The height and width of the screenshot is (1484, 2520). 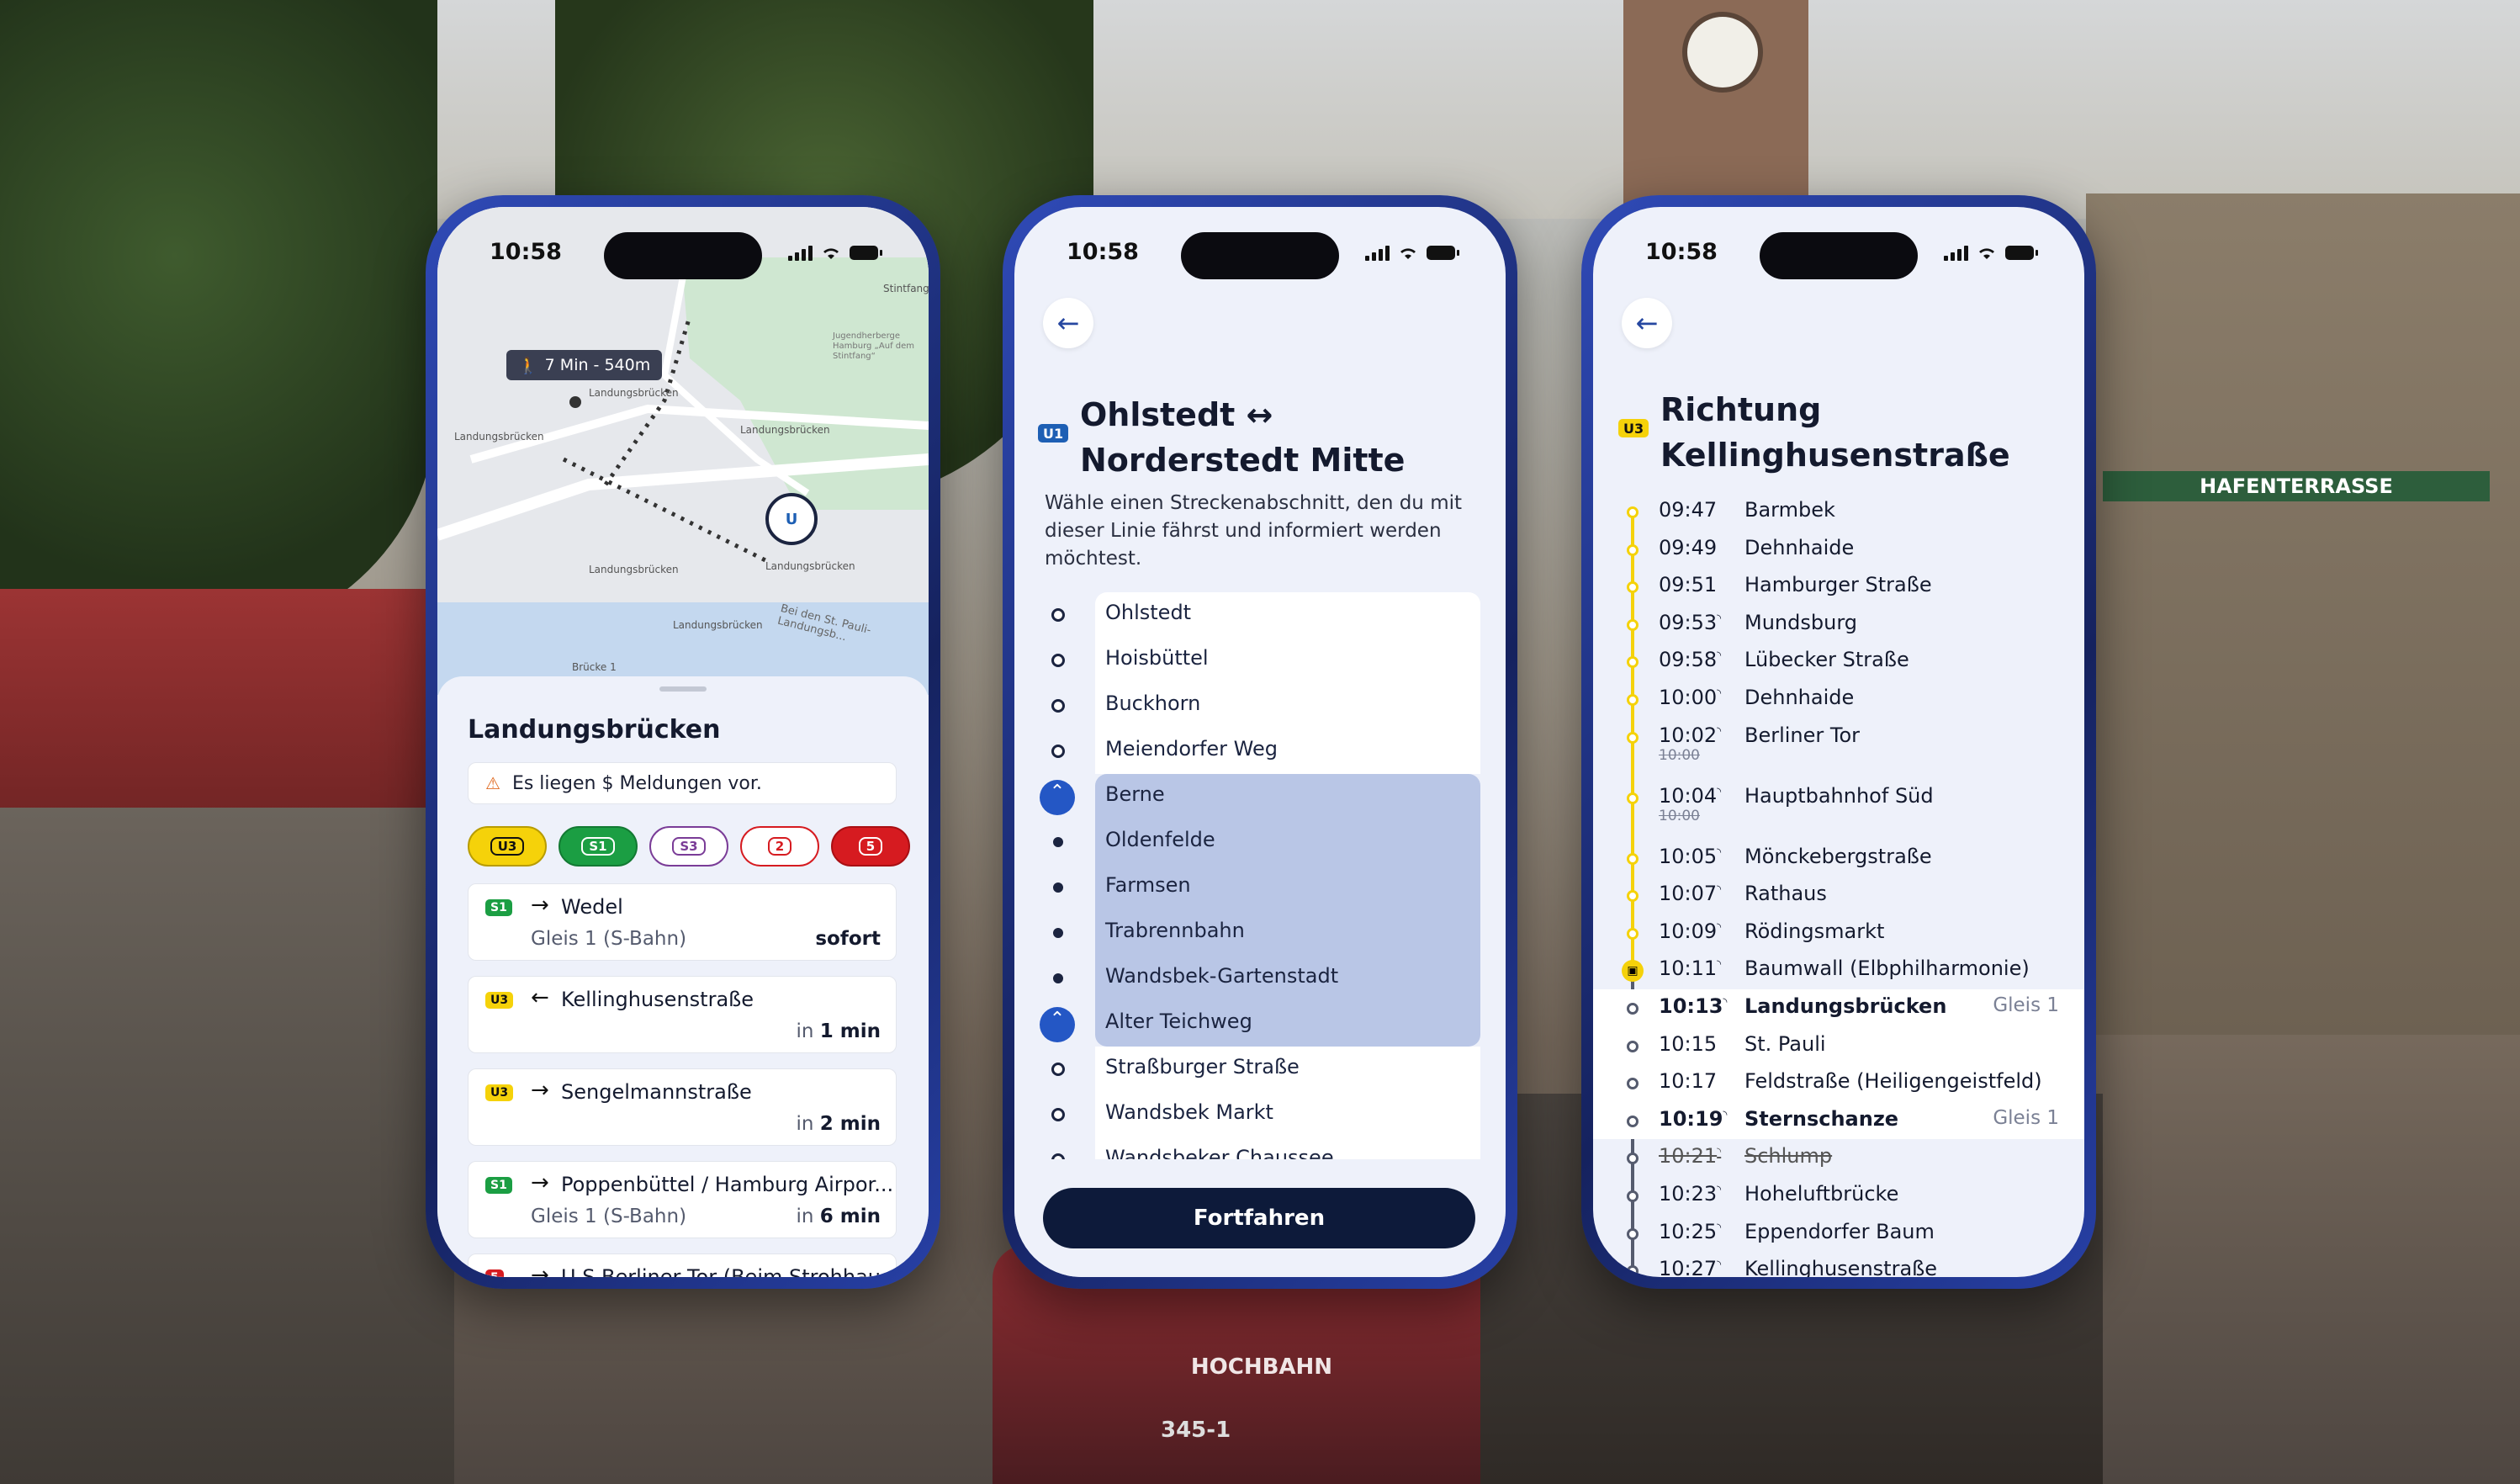 I want to click on stop-time-row: 10:23◝ Hoheluftbrücke, so click(x=1838, y=1196).